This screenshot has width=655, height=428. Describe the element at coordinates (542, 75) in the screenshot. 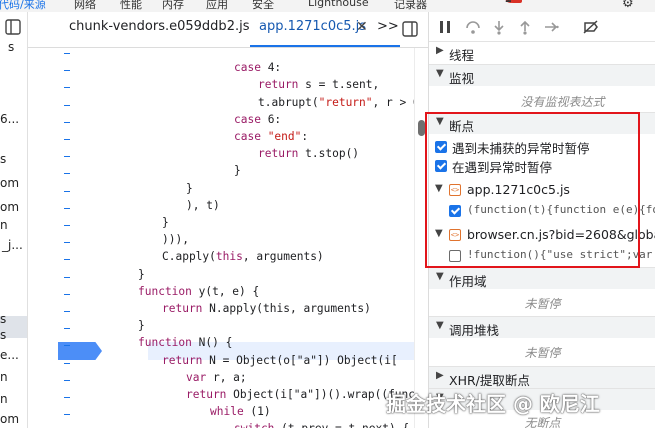

I see `watch-section-header: ▼ 监视` at that location.